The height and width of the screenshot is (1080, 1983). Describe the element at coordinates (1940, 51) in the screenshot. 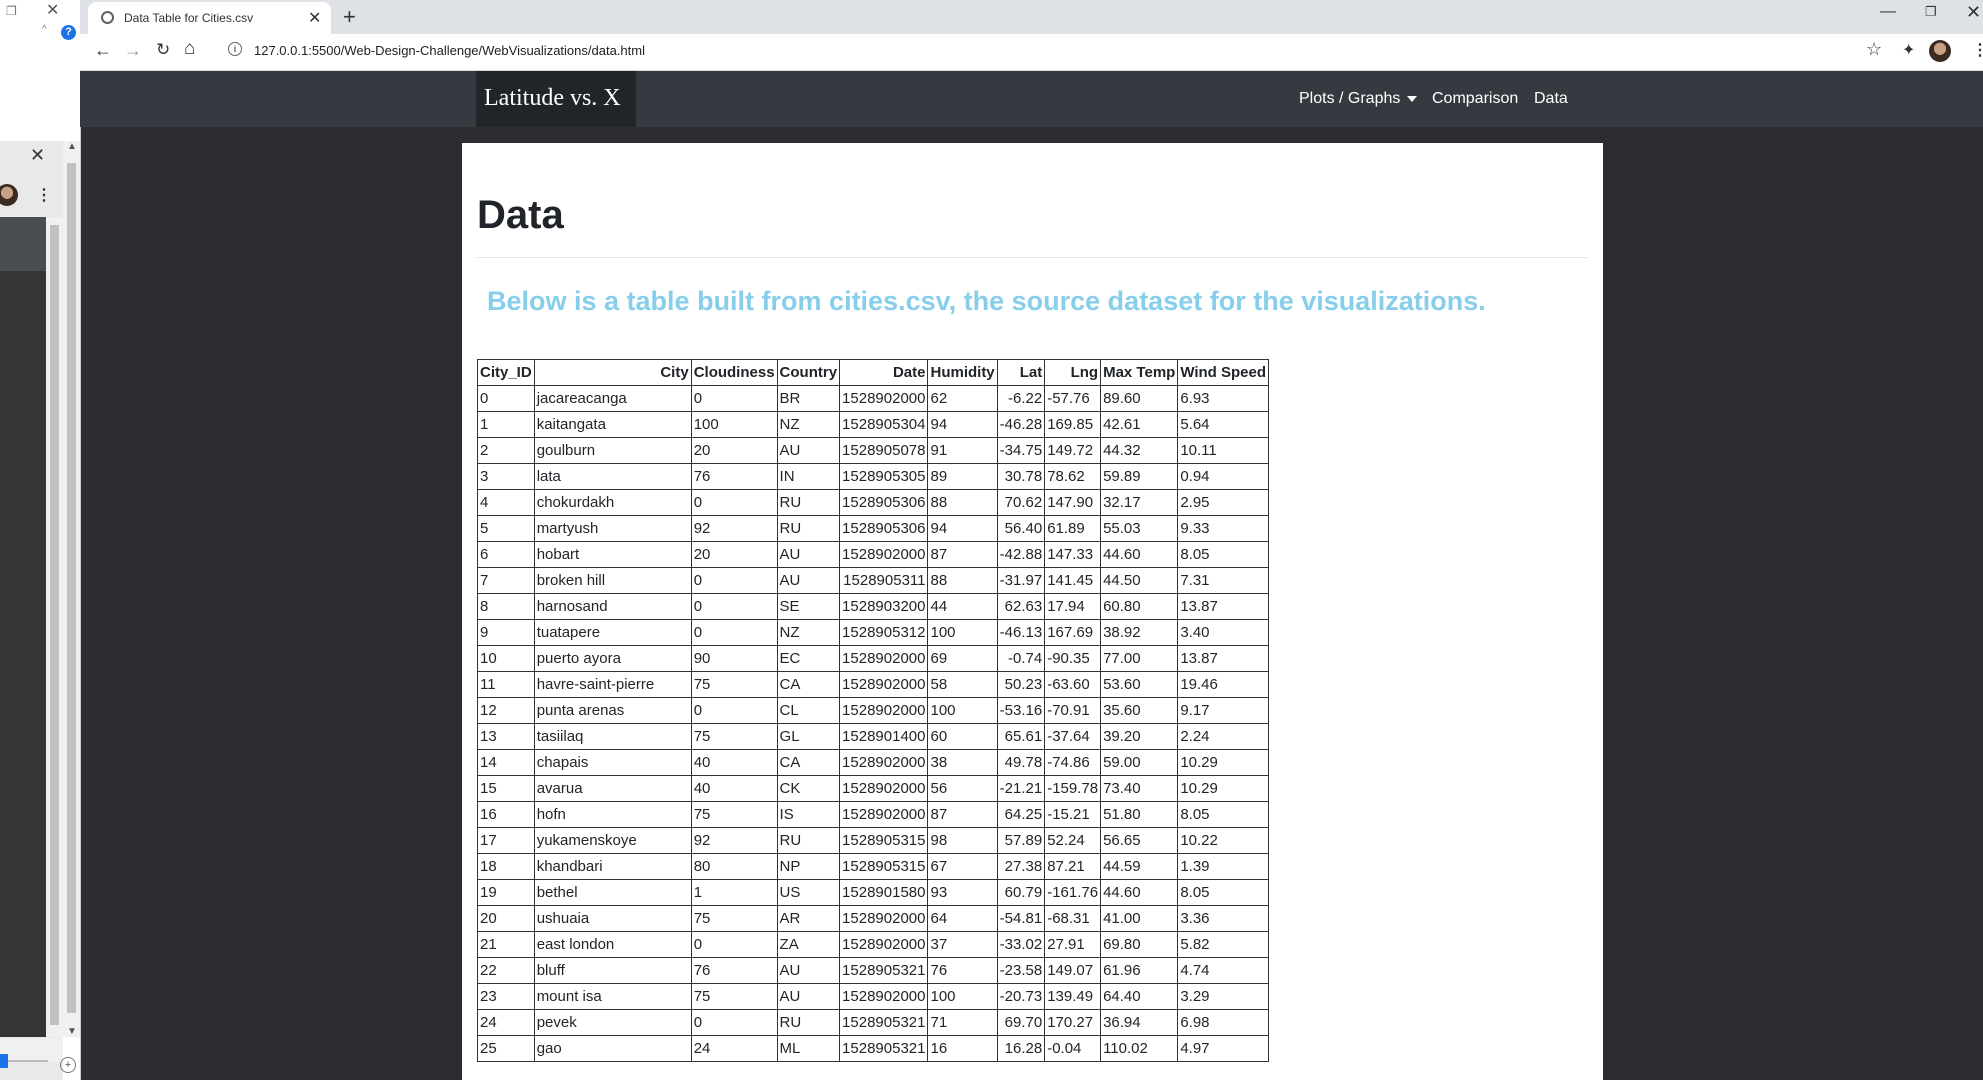

I see `profile-avatar` at that location.